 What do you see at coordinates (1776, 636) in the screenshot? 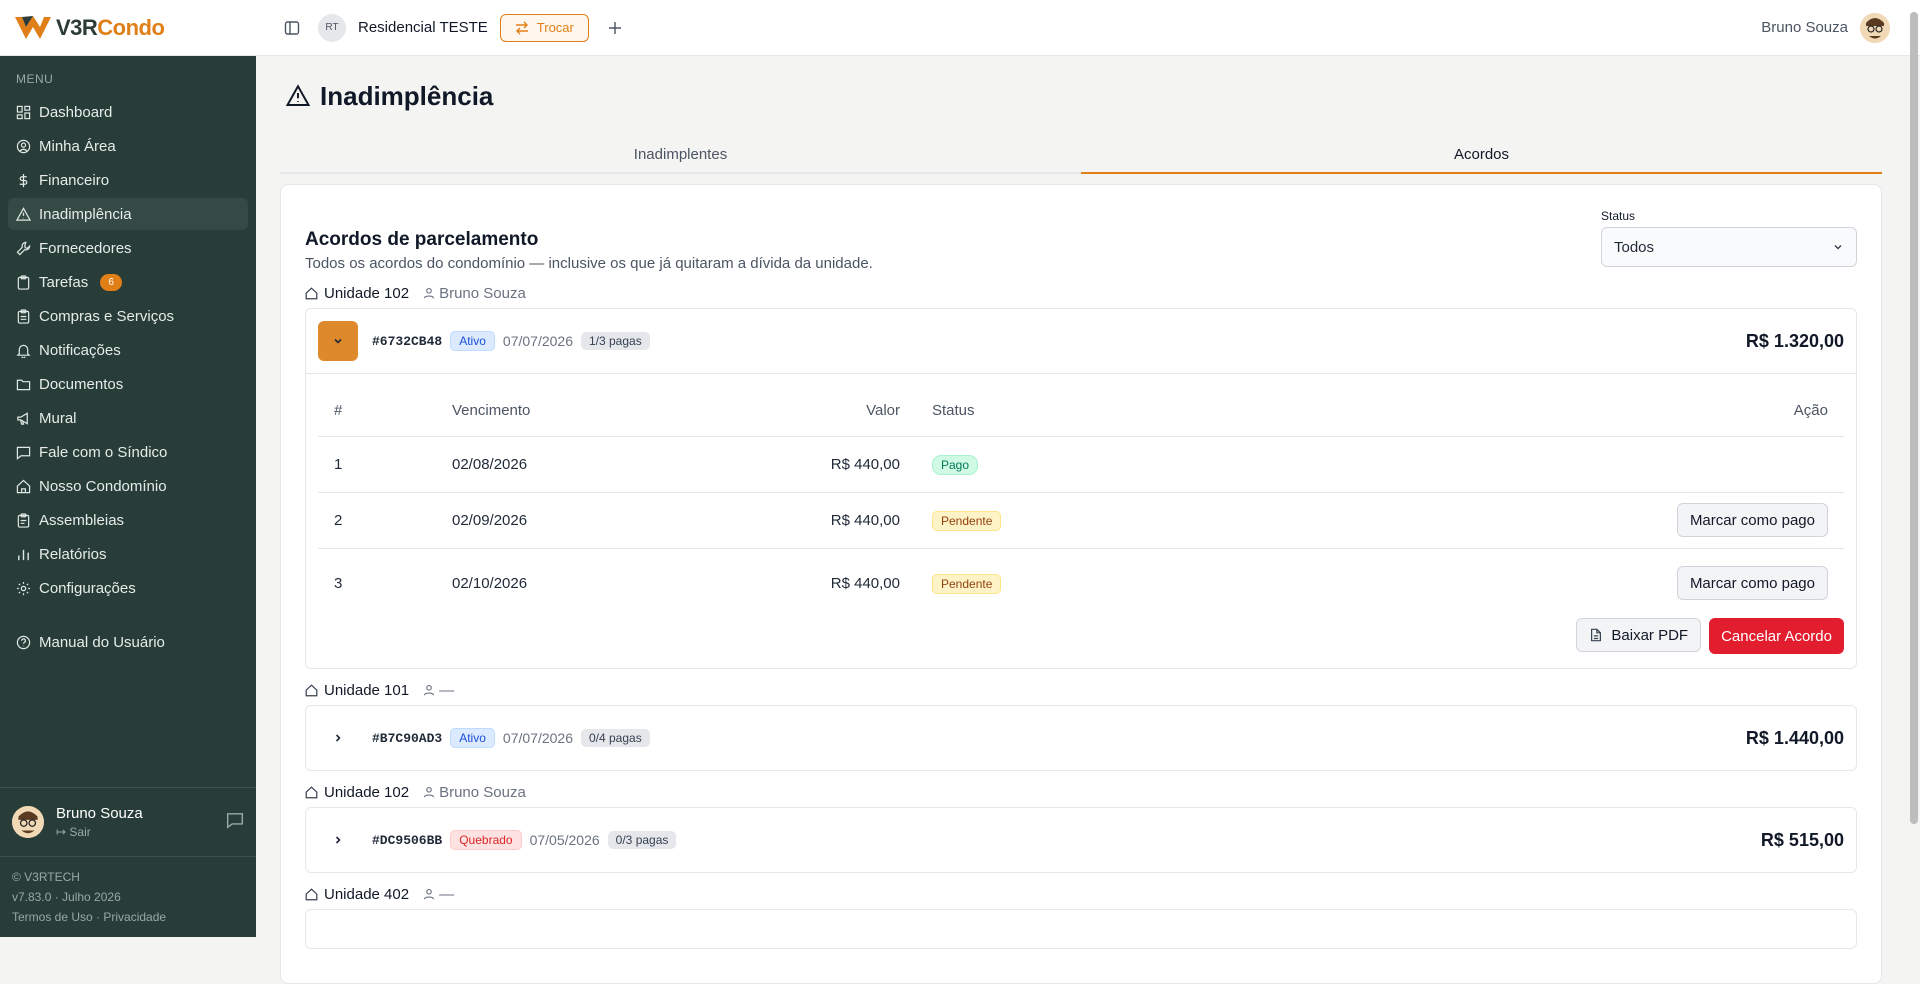
I see `cancel-acordo-button: Cancelar Acordo` at bounding box center [1776, 636].